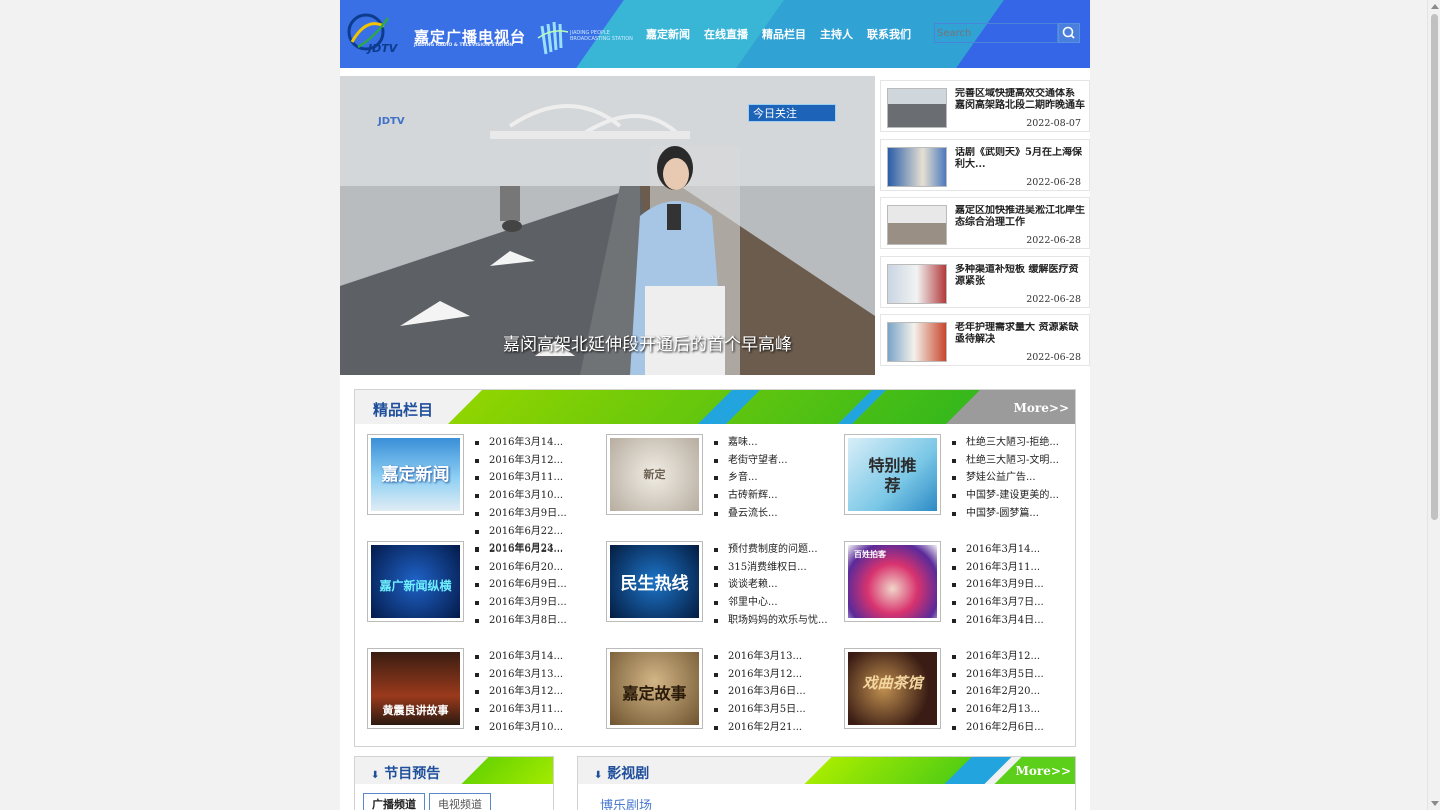 The width and height of the screenshot is (1440, 810). Describe the element at coordinates (415, 474) in the screenshot. I see `program-thumb: 嘉定新闻` at that location.